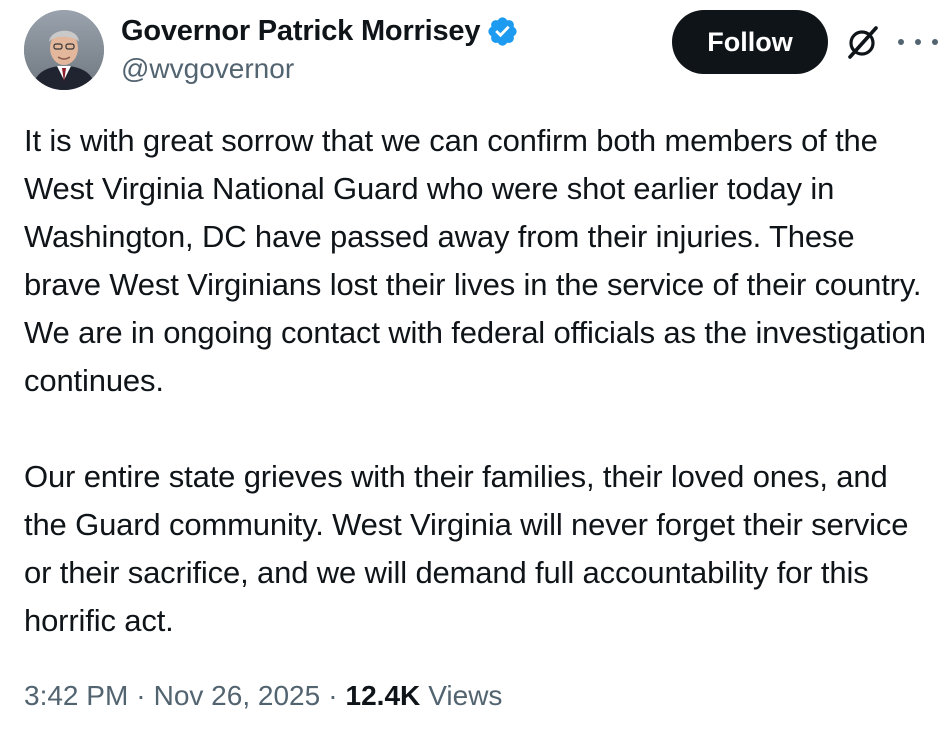  Describe the element at coordinates (465, 695) in the screenshot. I see `views-label: Views` at that location.